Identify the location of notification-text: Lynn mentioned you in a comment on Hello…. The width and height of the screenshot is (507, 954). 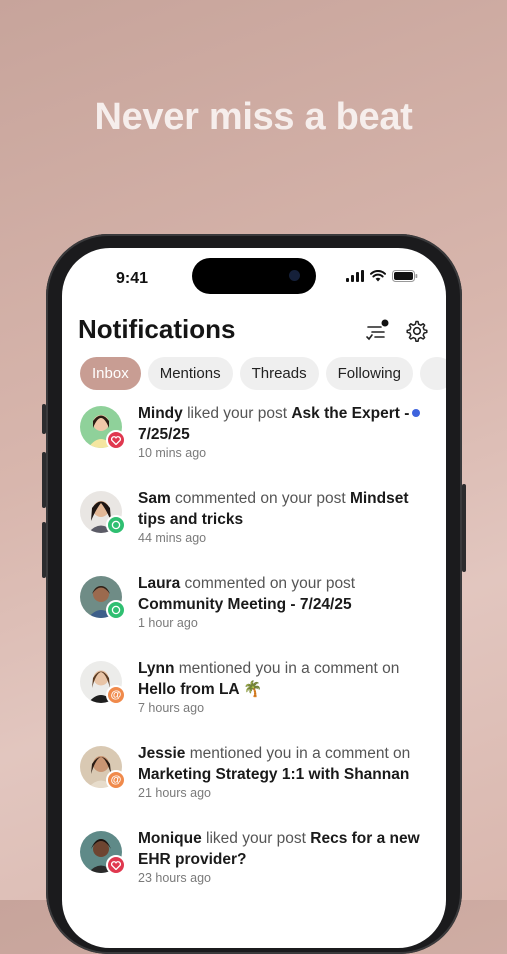
(269, 679).